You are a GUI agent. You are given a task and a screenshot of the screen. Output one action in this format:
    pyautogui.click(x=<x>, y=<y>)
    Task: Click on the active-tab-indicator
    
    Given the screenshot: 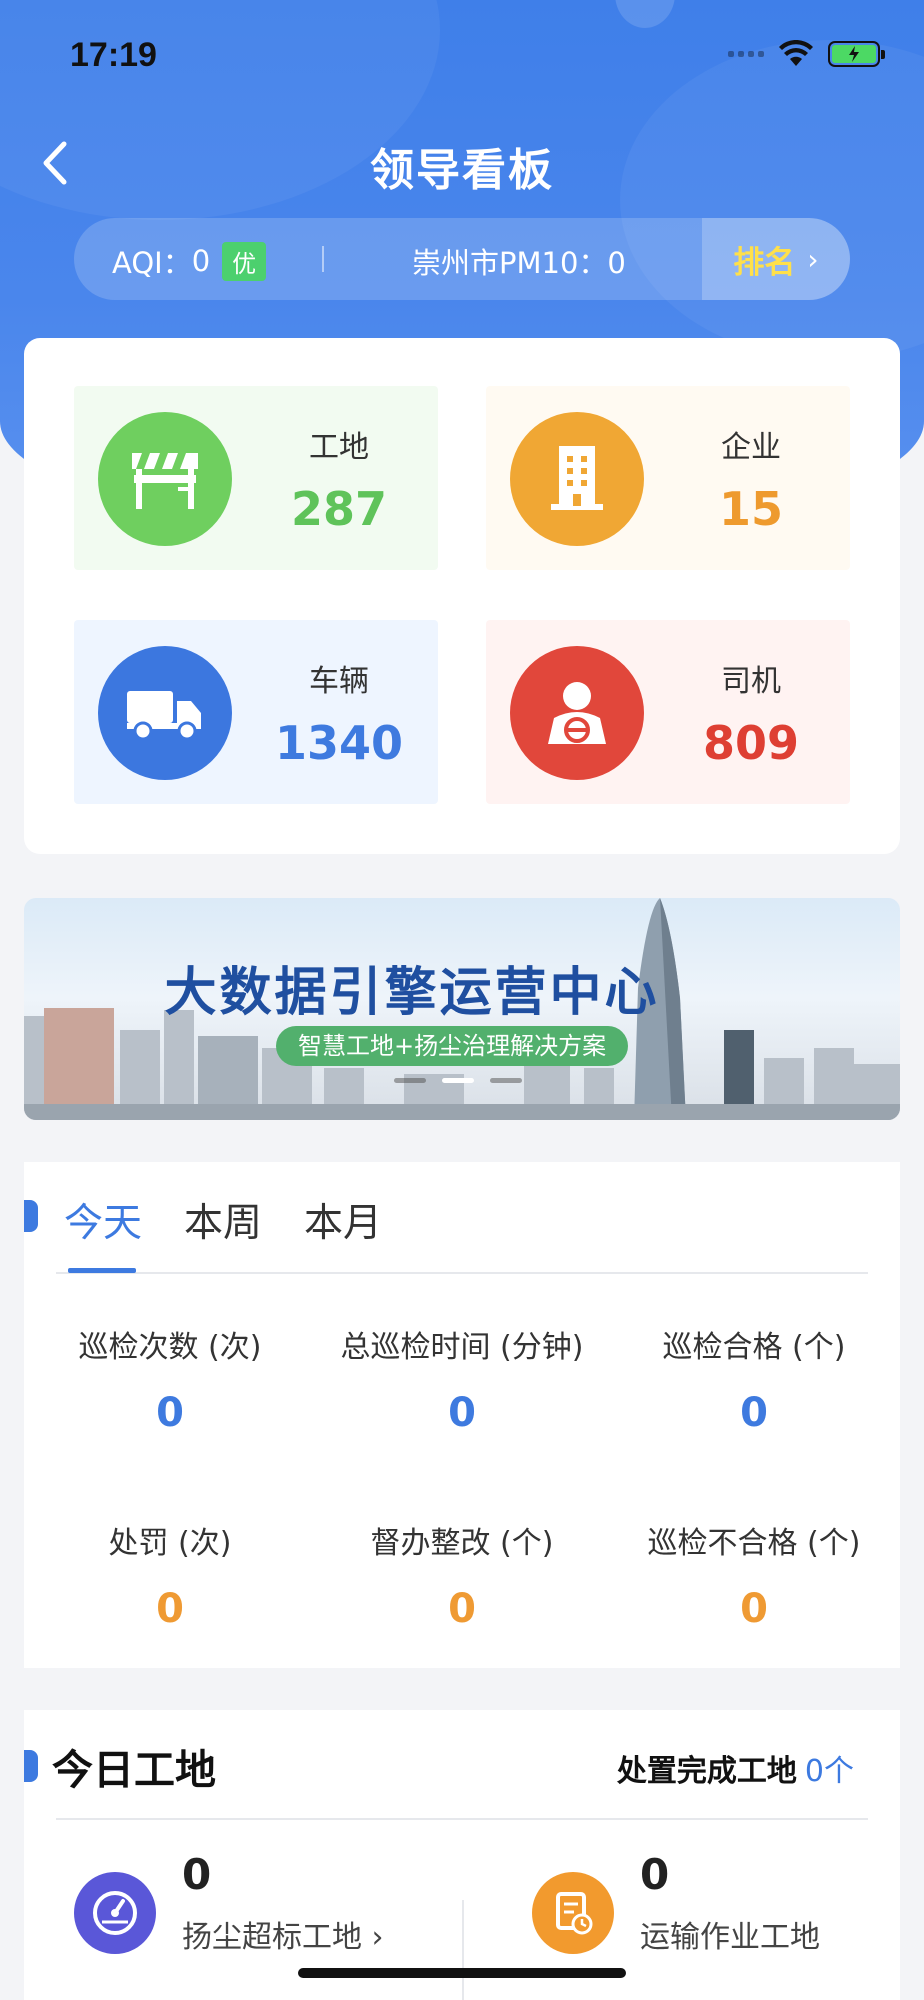 What is the action you would take?
    pyautogui.click(x=102, y=1270)
    